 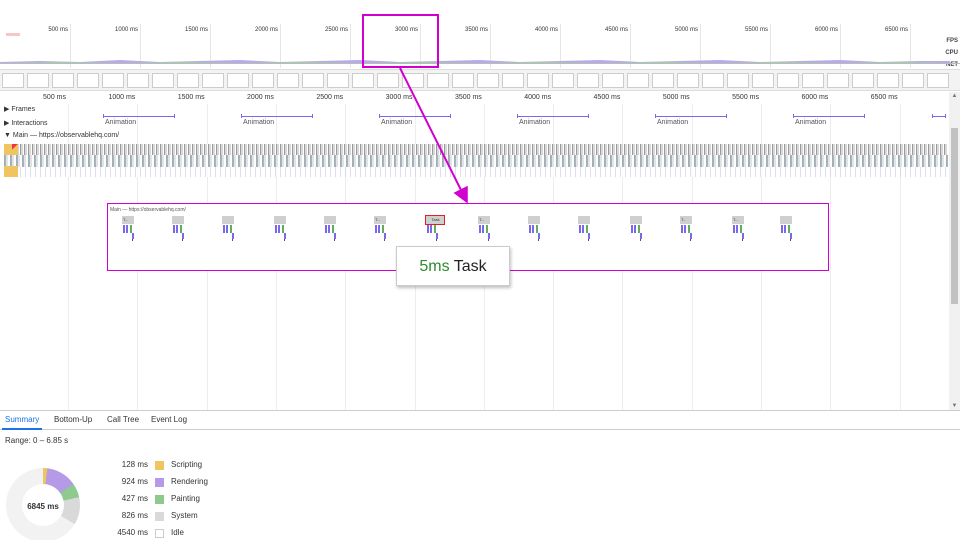 I want to click on scroll-thumb, so click(x=954, y=216).